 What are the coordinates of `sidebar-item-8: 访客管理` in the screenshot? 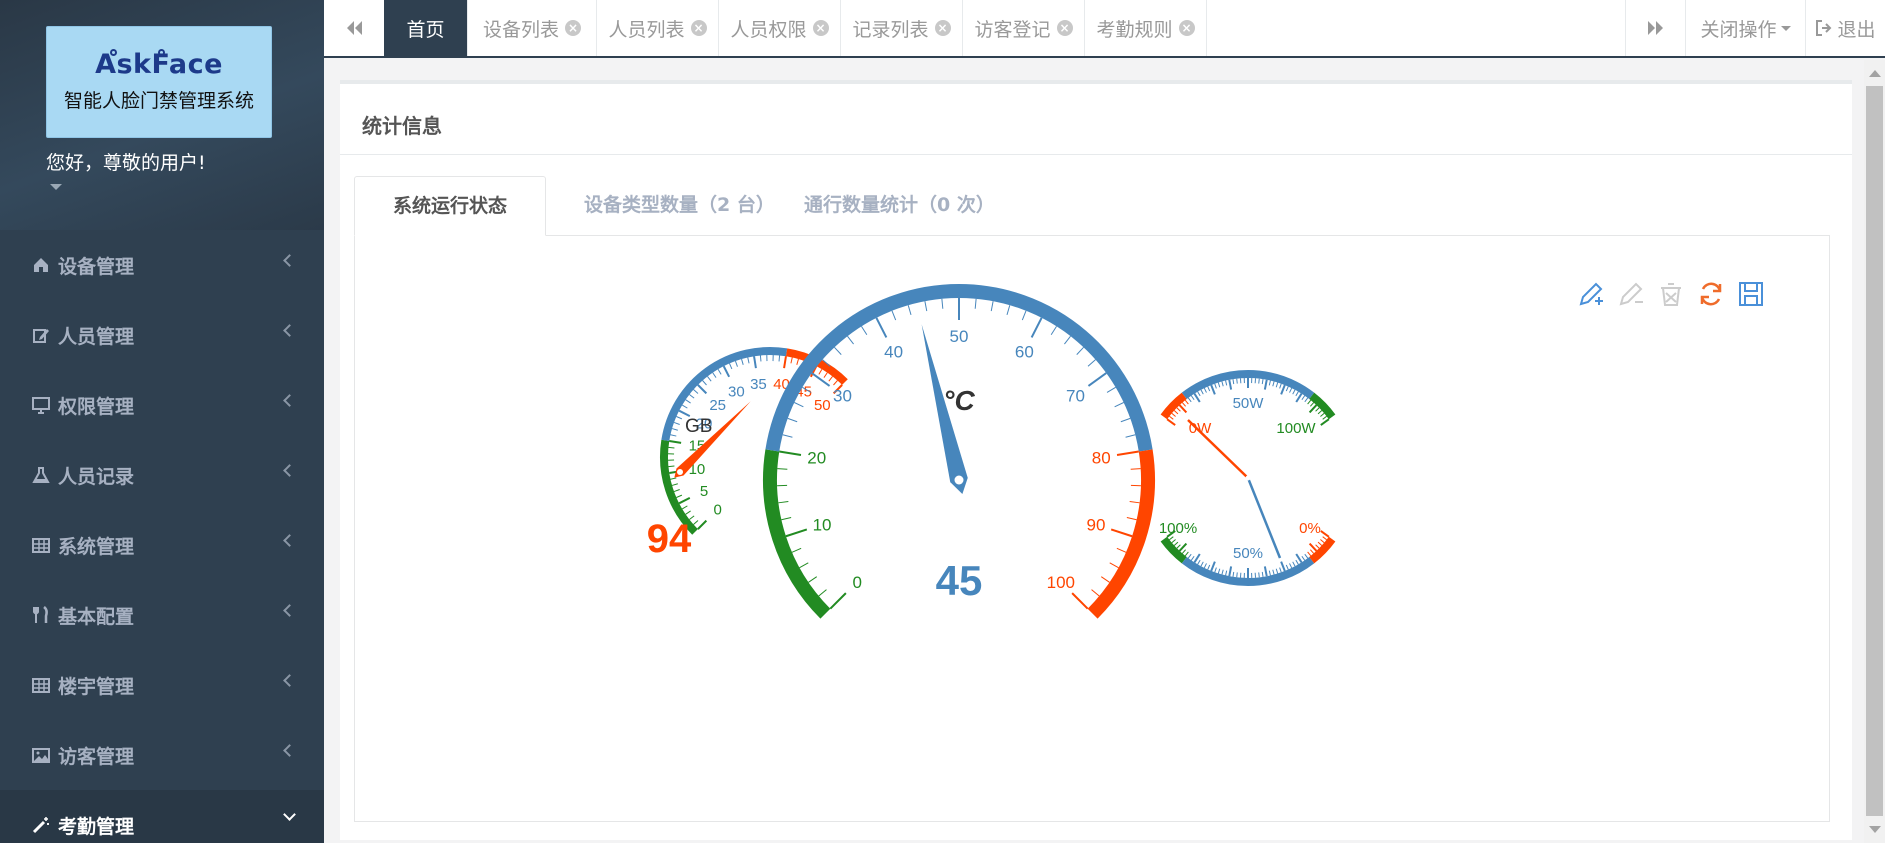 It's located at (162, 755).